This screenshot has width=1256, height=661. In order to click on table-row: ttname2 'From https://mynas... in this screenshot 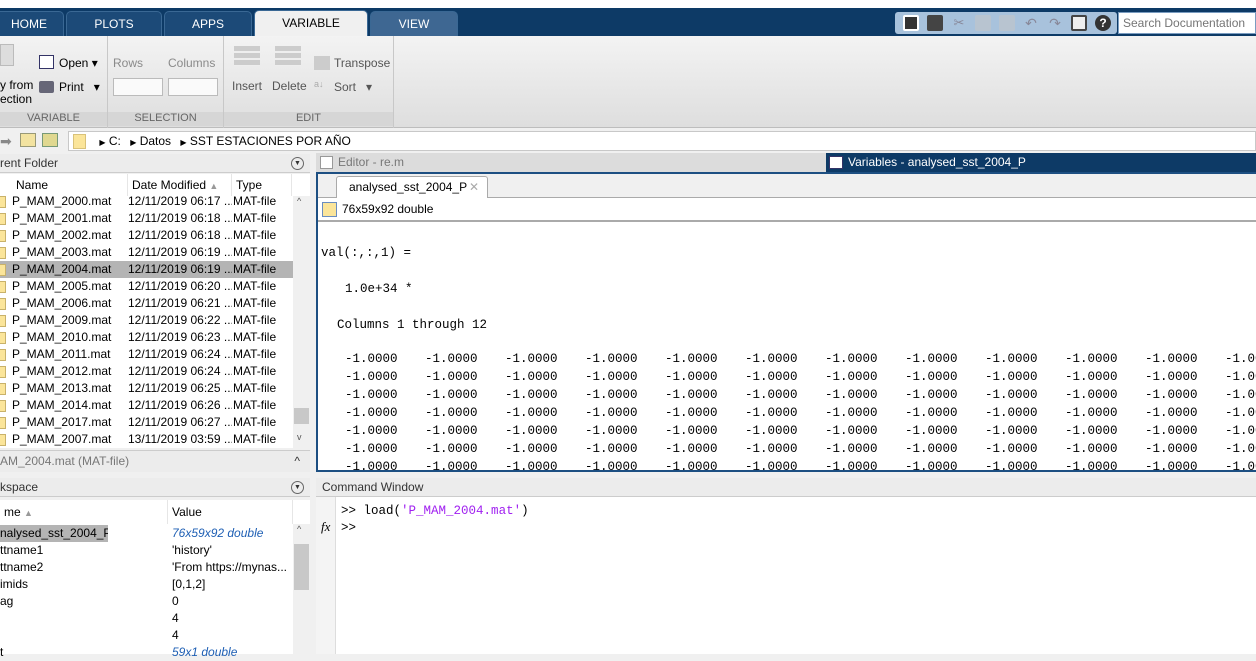, I will do `click(146, 567)`.